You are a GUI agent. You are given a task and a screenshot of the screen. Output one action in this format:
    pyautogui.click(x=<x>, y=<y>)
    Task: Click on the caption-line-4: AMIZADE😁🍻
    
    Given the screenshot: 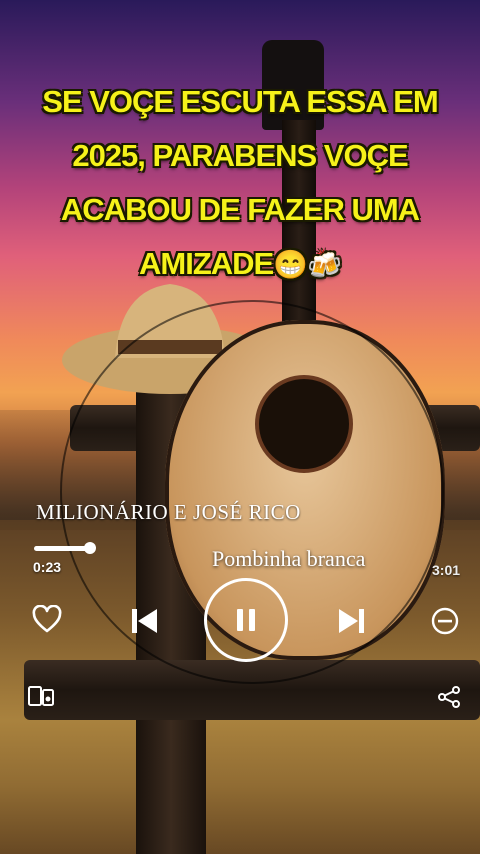 What is the action you would take?
    pyautogui.click(x=240, y=264)
    